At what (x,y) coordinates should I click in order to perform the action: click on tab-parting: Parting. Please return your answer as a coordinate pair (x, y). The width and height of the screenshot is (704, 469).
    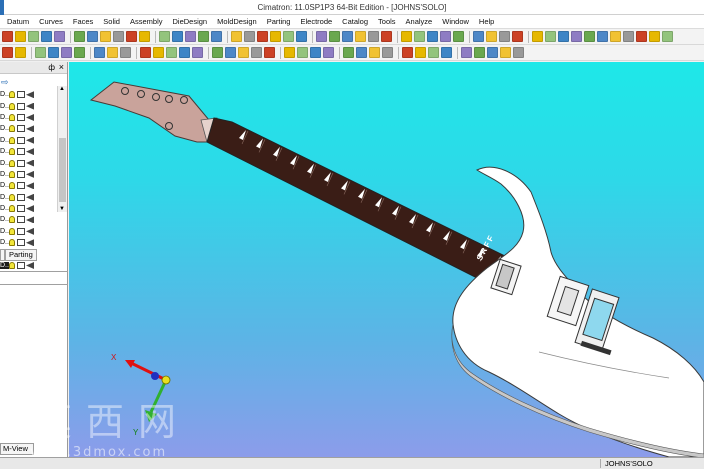
    Looking at the image, I should click on (21, 255).